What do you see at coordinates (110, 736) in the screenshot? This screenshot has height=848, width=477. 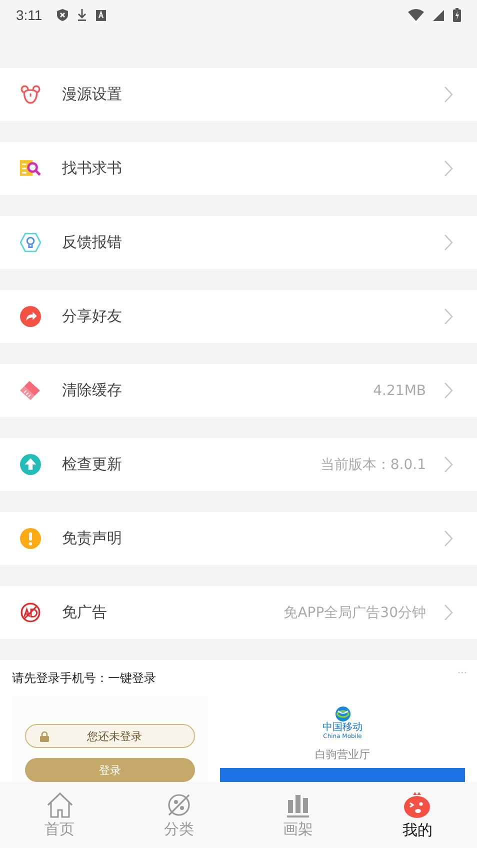 I see `login-status-field: 您还未登录` at bounding box center [110, 736].